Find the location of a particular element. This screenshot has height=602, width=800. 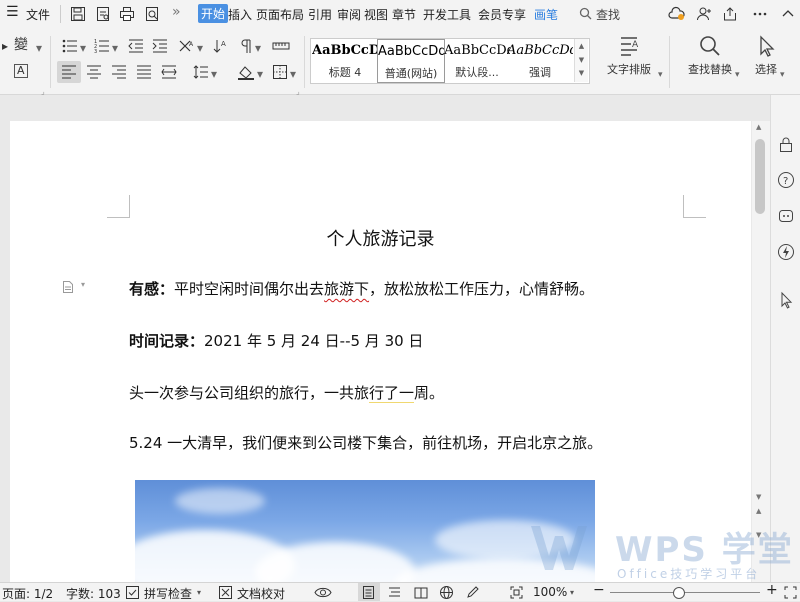

tab-chapter: 章节 is located at coordinates (404, 14).